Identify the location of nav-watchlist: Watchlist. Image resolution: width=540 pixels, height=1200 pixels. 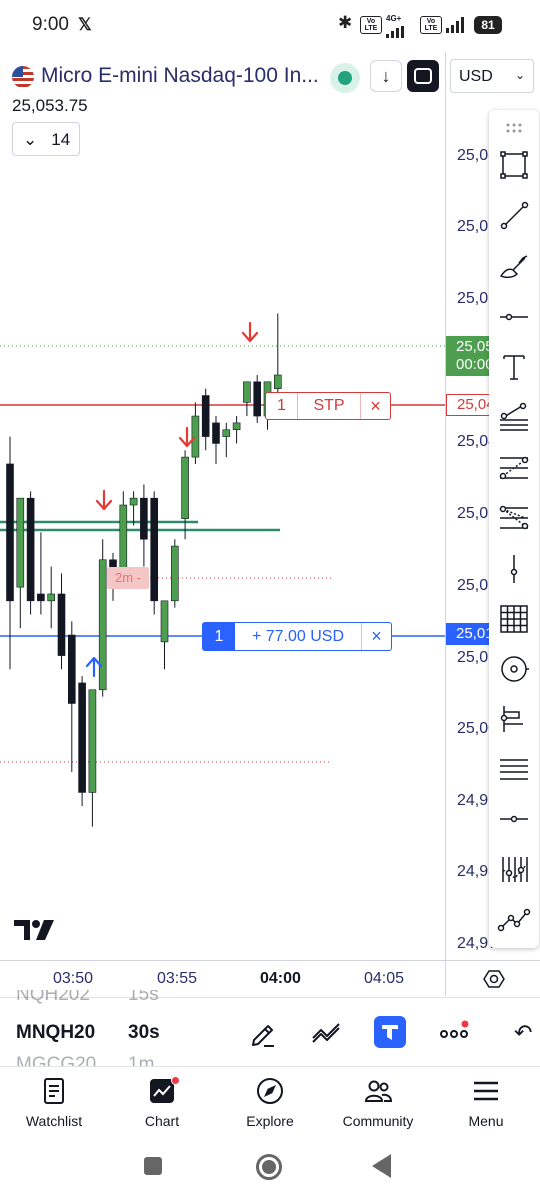
(54, 1102).